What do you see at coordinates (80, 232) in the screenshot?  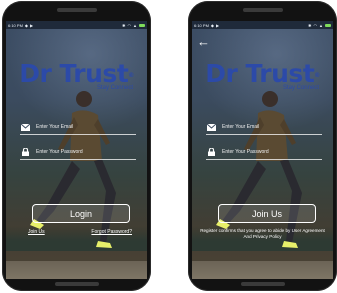 I see `login-links: Join Us Forgot Password?` at bounding box center [80, 232].